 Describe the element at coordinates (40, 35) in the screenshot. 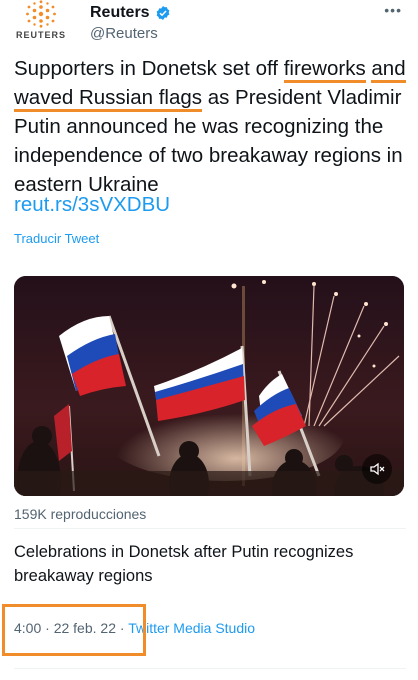

I see `reuters-logo-text: REUTERS` at that location.